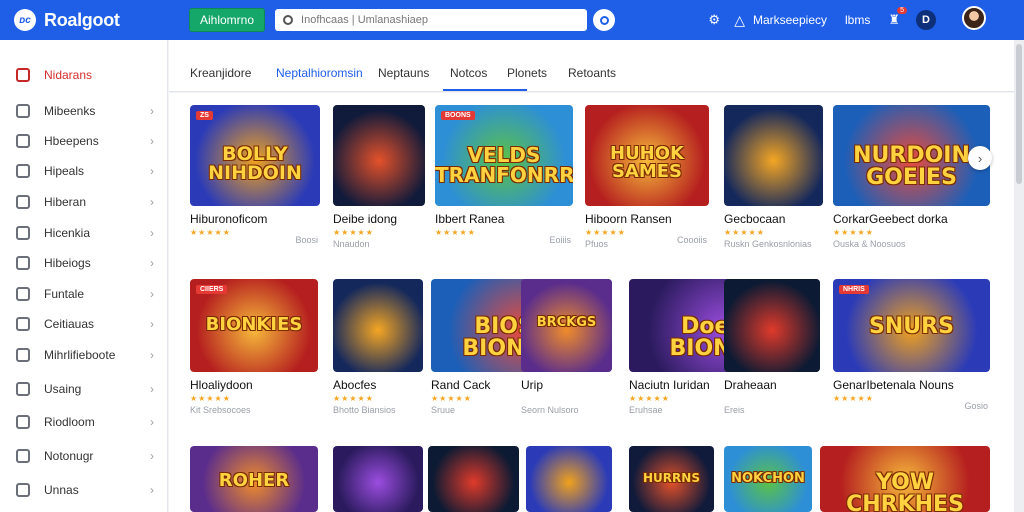 The image size is (1024, 512). What do you see at coordinates (772, 385) in the screenshot?
I see `game-title: Draheaan` at bounding box center [772, 385].